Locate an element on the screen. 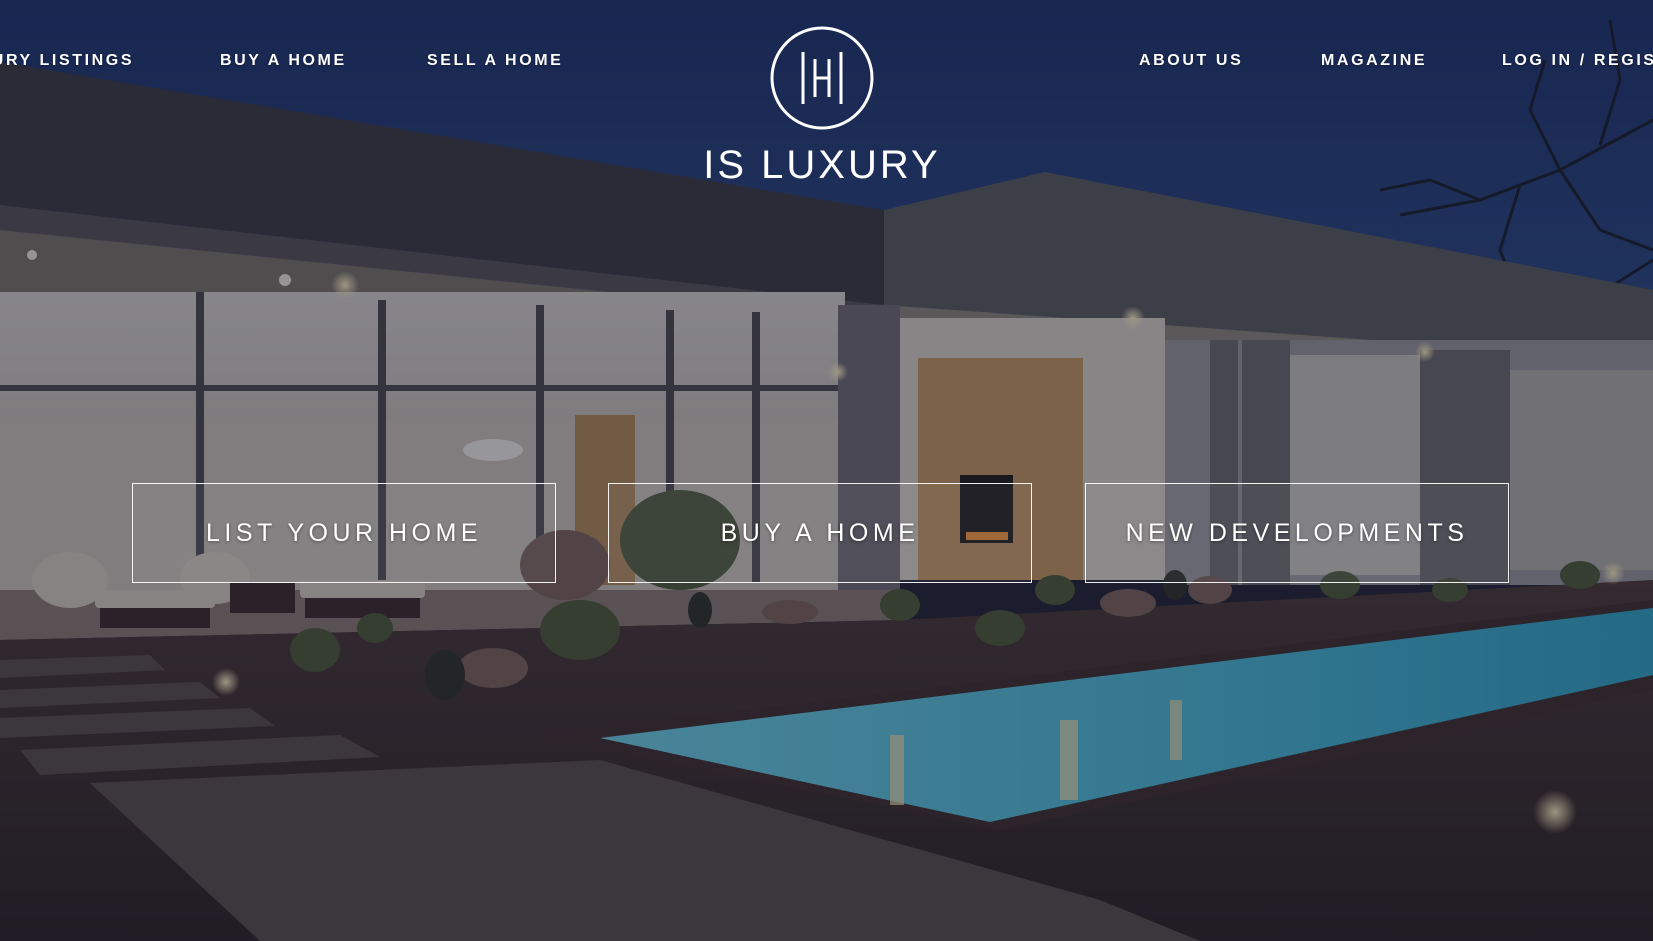 This screenshot has width=1653, height=941. nav-luxury-listings: LUXURY LISTINGS is located at coordinates (67, 61).